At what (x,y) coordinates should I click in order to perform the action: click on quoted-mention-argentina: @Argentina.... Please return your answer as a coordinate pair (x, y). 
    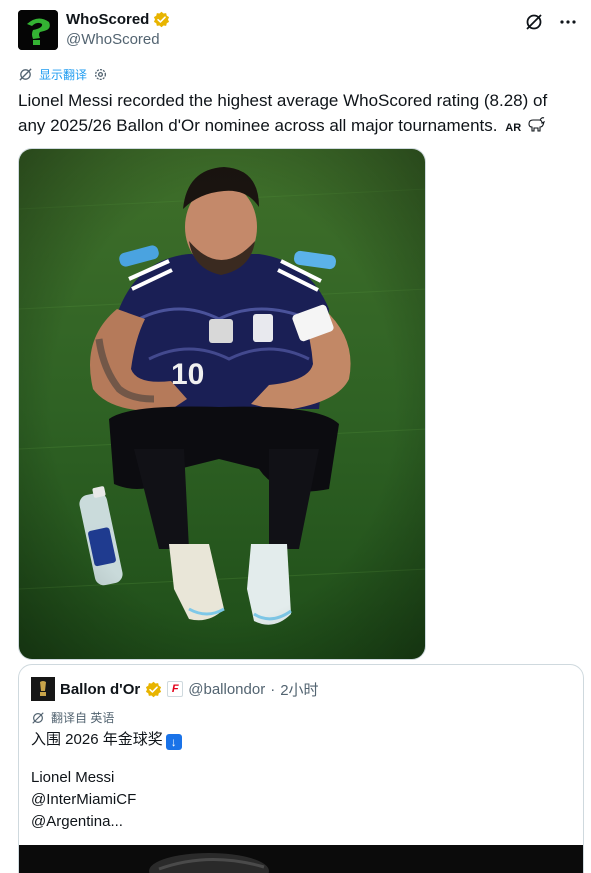
    Looking at the image, I should click on (106, 822).